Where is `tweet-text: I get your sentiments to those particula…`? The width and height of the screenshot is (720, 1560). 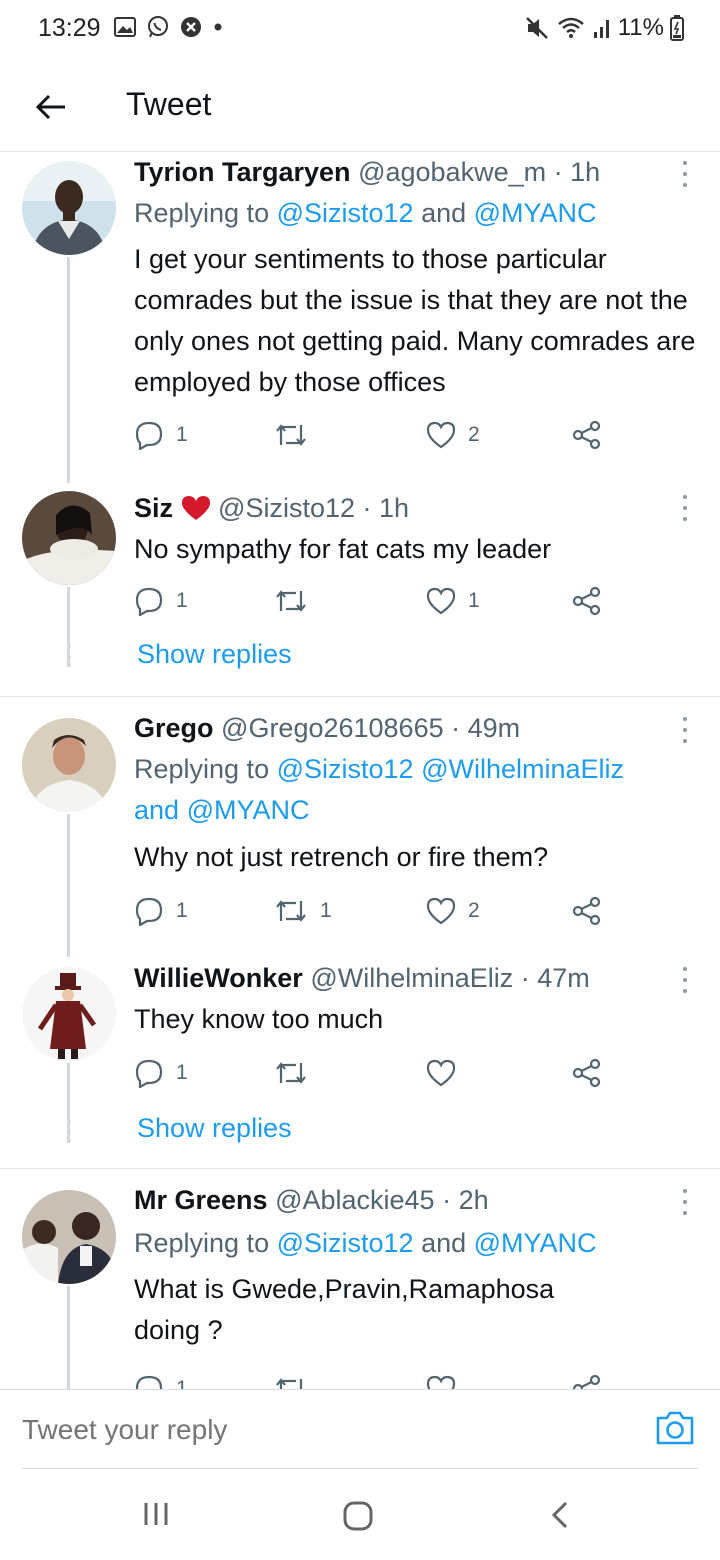
tweet-text: I get your sentiments to those particula… is located at coordinates (415, 320).